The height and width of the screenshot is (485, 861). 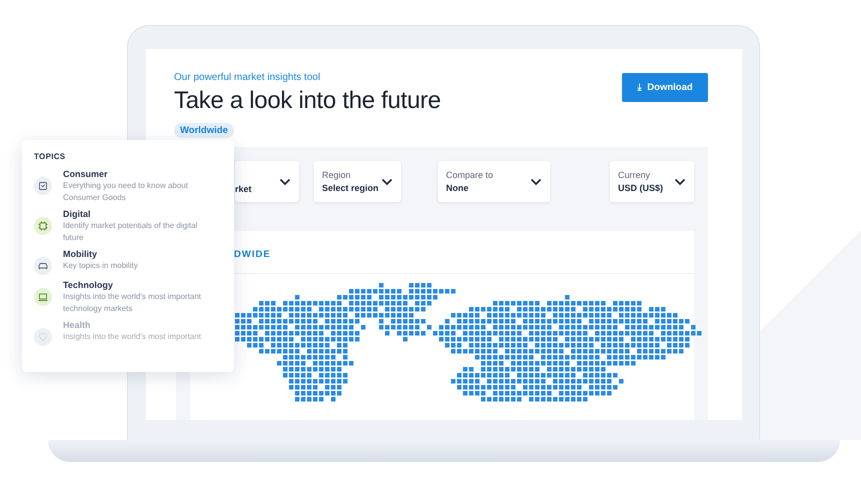 What do you see at coordinates (665, 87) in the screenshot?
I see `download-button: ⤓ Download` at bounding box center [665, 87].